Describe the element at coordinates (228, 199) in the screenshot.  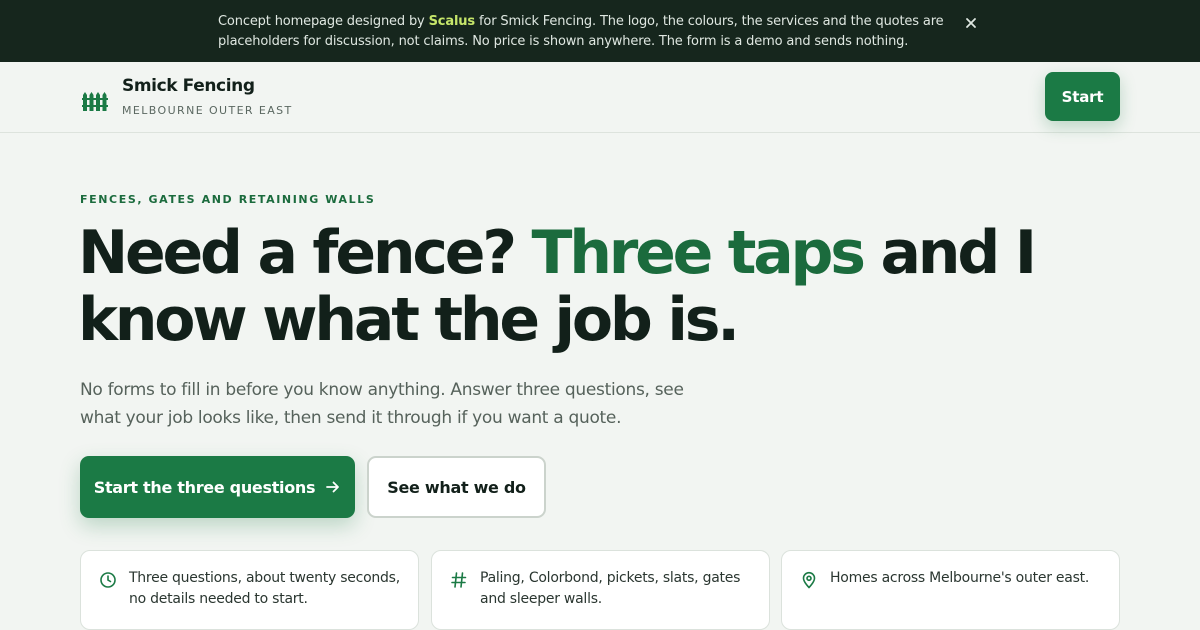
I see `hero-eyebrow: FENCES, GATES AND RETAINING WALLS` at that location.